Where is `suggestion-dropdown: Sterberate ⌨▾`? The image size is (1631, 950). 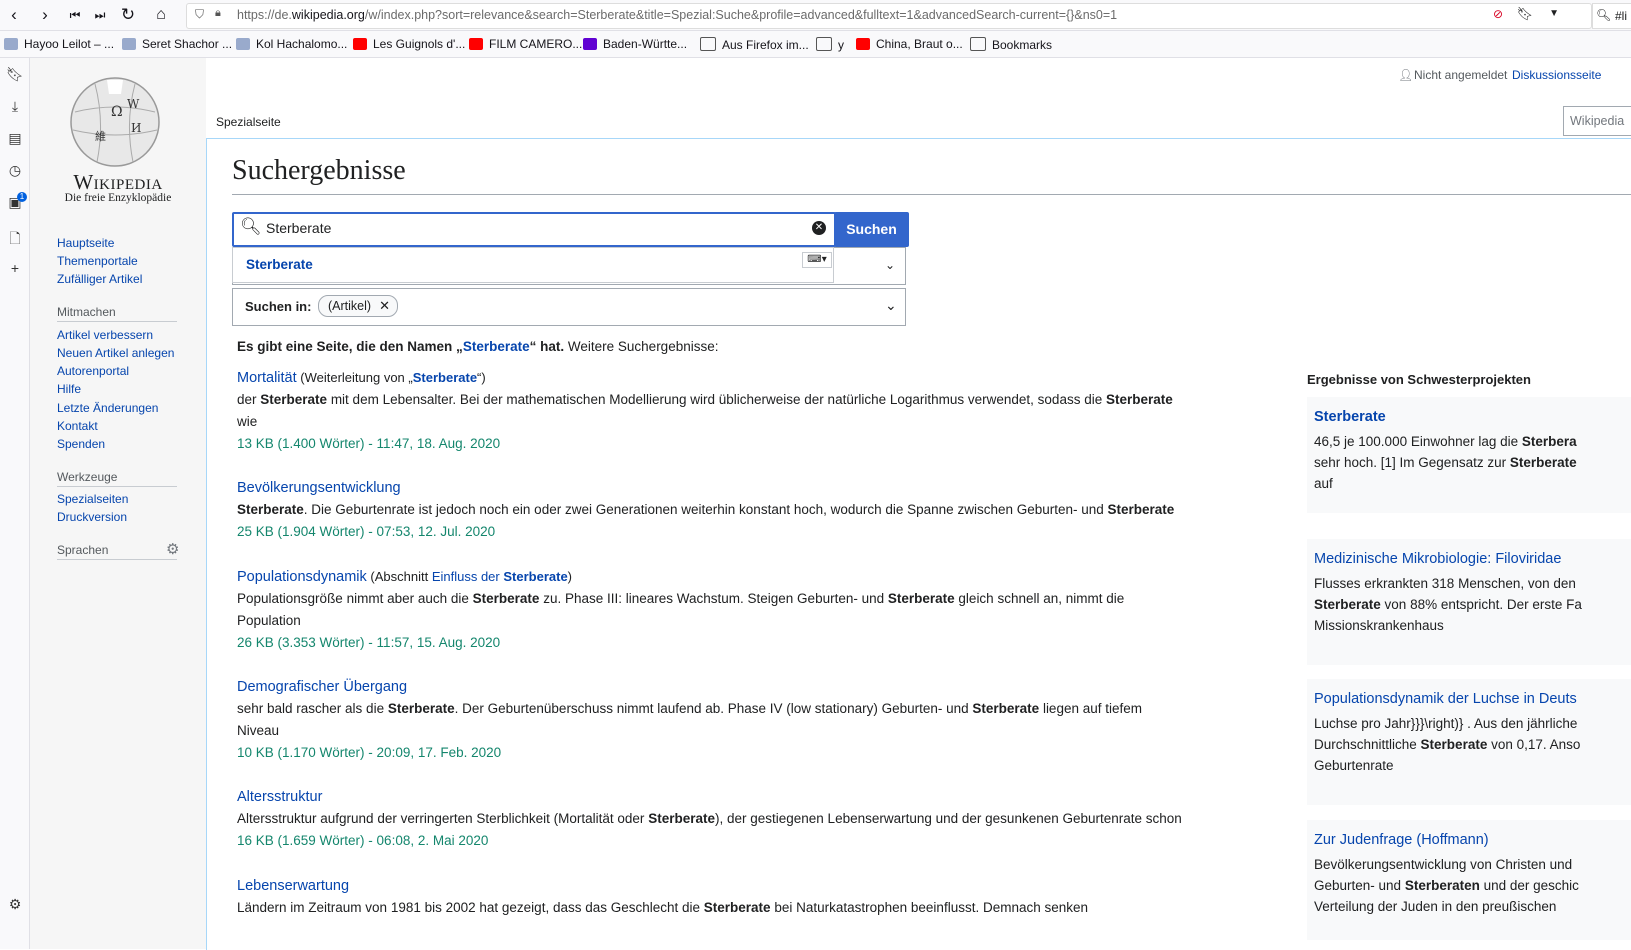
suggestion-dropdown: Sterberate ⌨▾ is located at coordinates (533, 265).